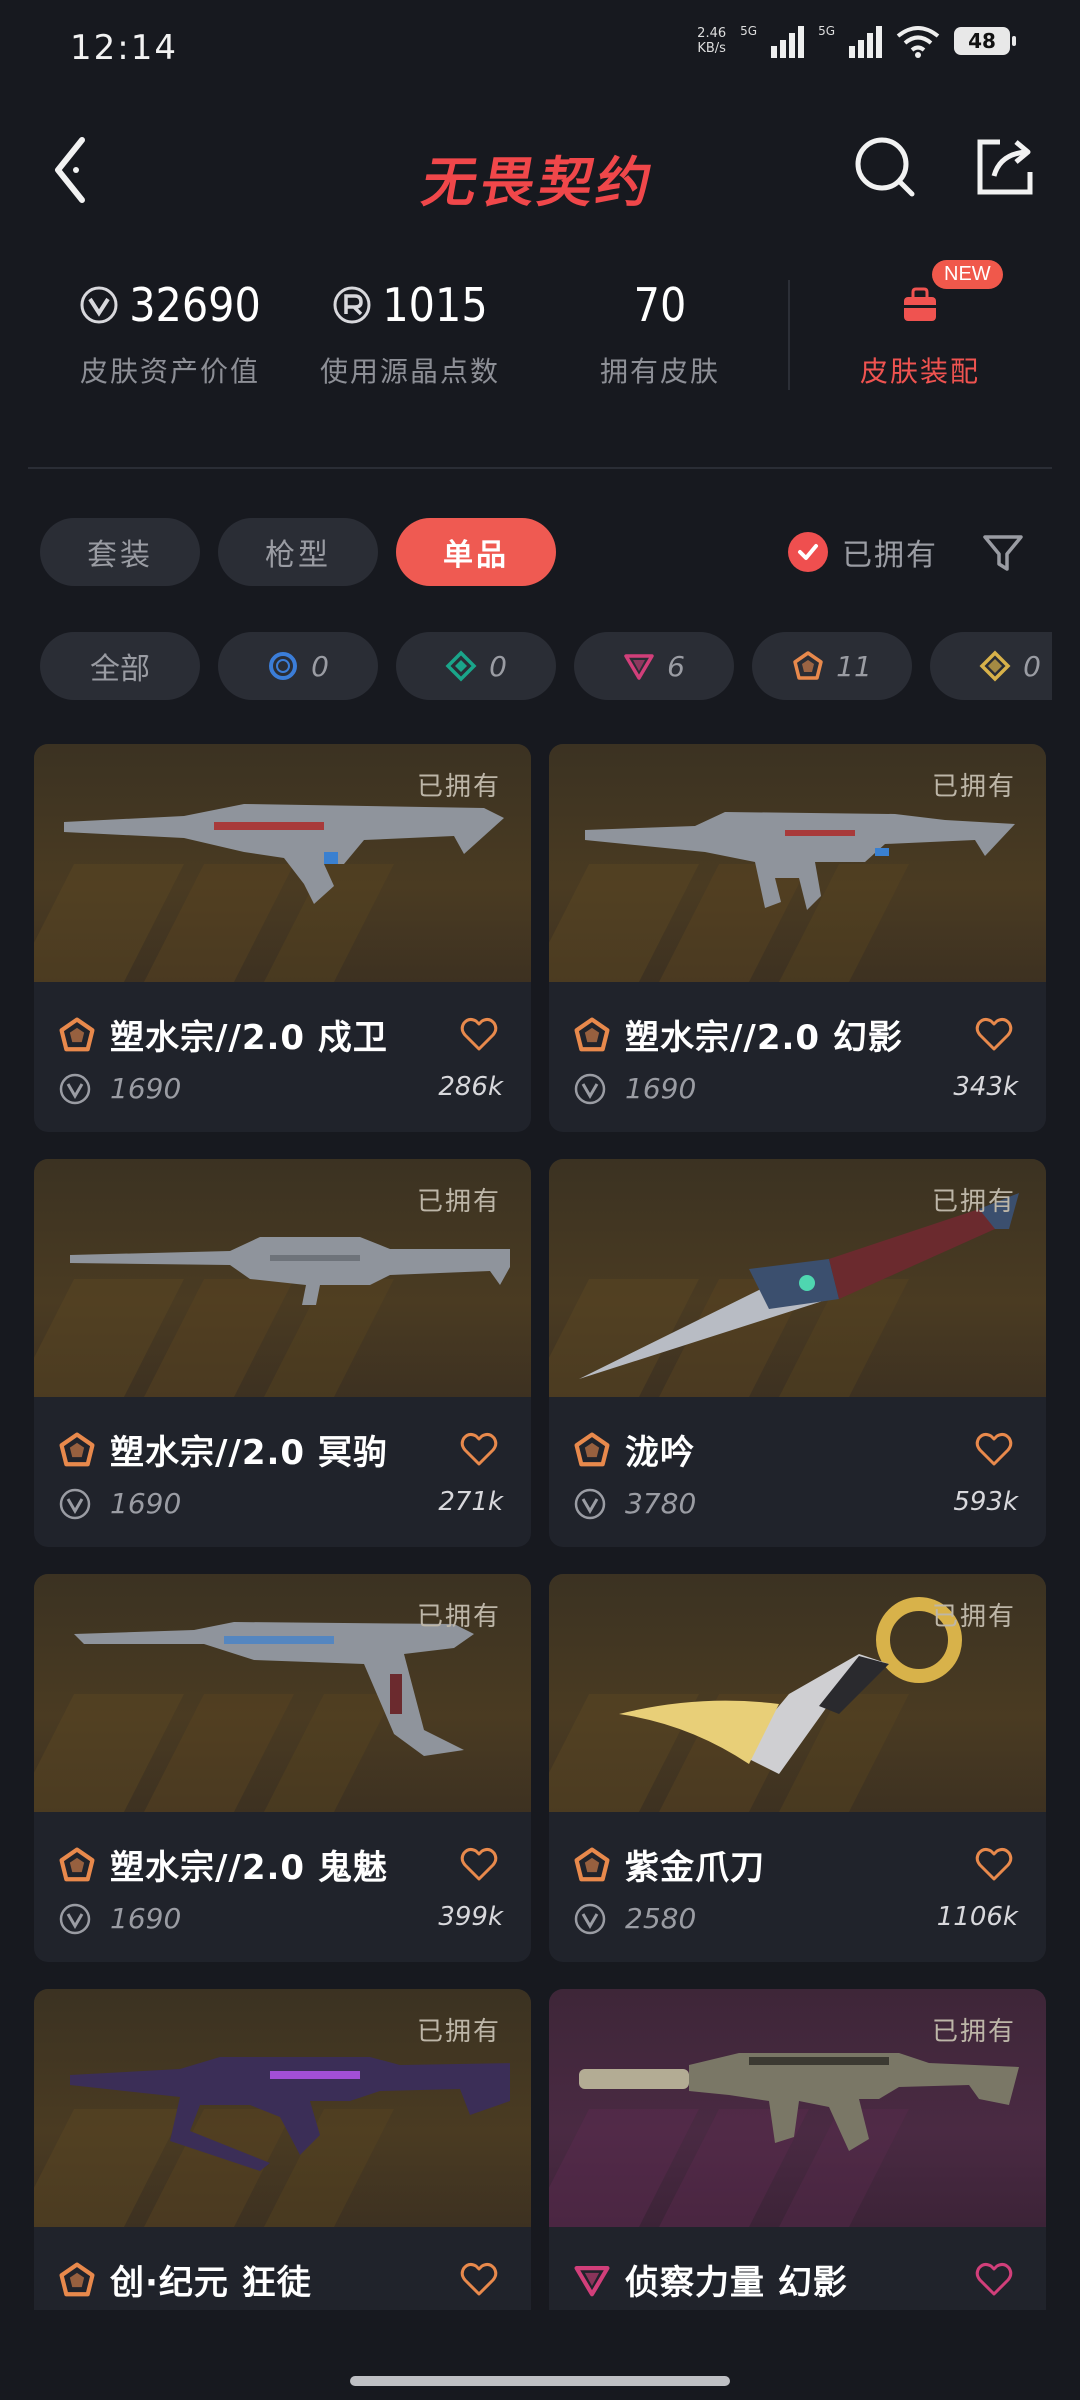 This screenshot has width=1080, height=2400. What do you see at coordinates (712, 41) in the screenshot?
I see `net-speed: 2.46 KB/s` at bounding box center [712, 41].